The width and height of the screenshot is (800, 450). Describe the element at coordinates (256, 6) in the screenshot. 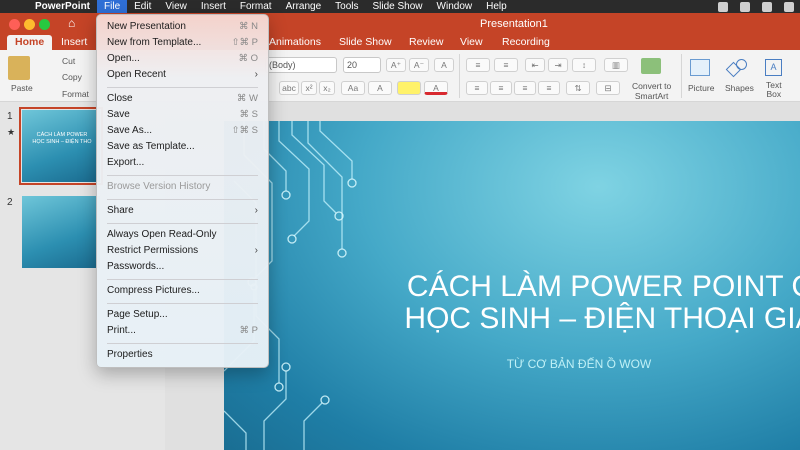

I see `menu-format: Format` at that location.